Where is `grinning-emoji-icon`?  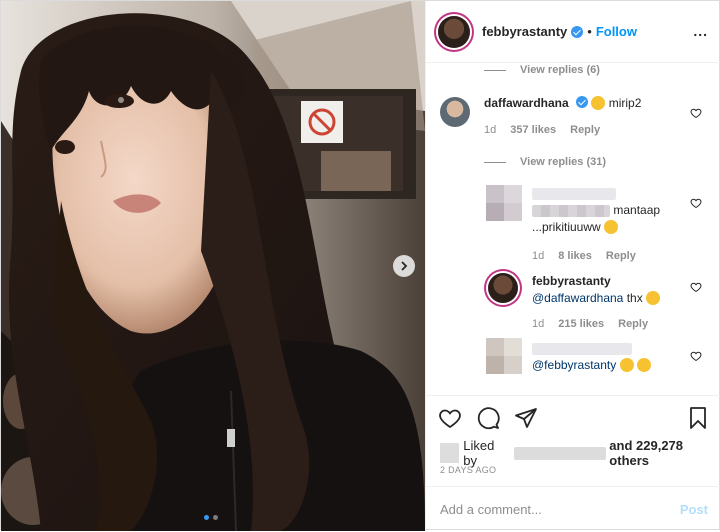 grinning-emoji-icon is located at coordinates (611, 227).